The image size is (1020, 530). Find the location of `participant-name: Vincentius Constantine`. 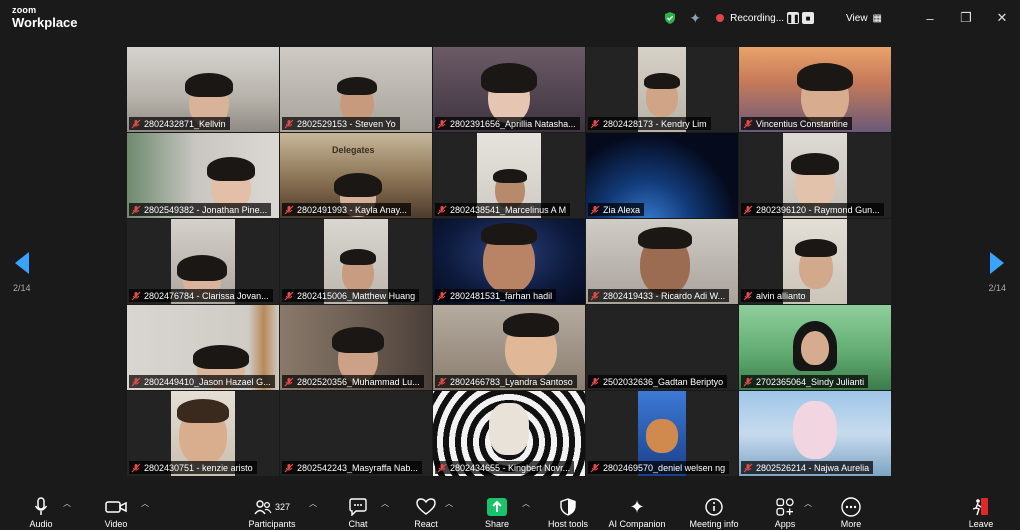

participant-name: Vincentius Constantine is located at coordinates (802, 123).